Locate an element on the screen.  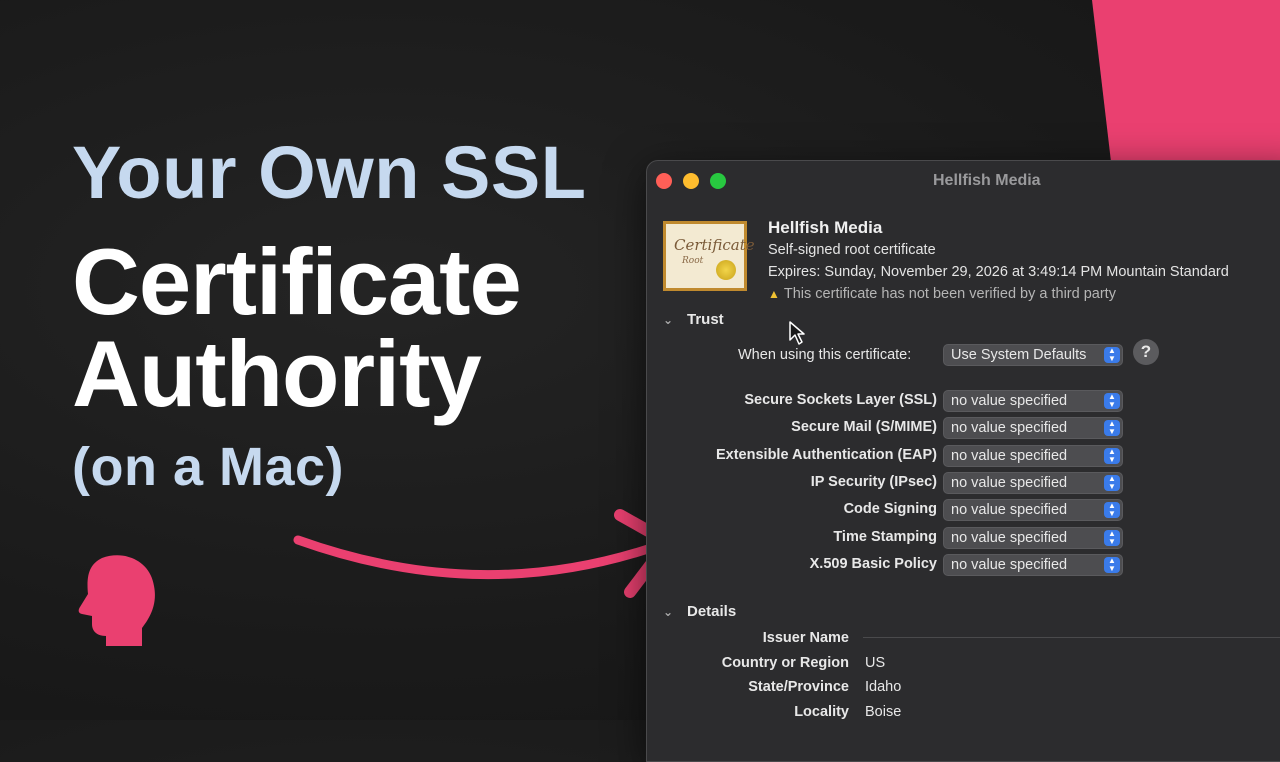
window-title: Hellfish Media is located at coordinates (987, 180).